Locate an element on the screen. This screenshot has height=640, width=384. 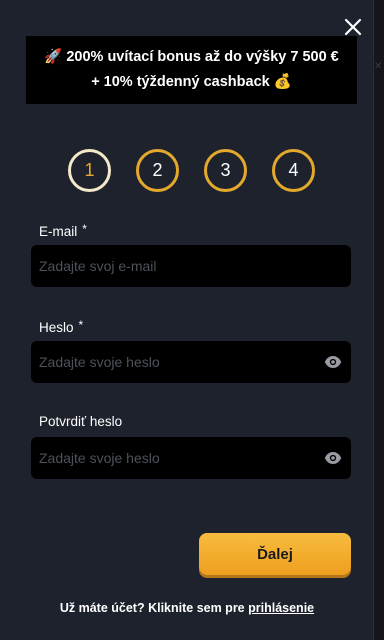
promo-text-1: 200% uvítací bonus až do výšky 7 500 € is located at coordinates (202, 57).